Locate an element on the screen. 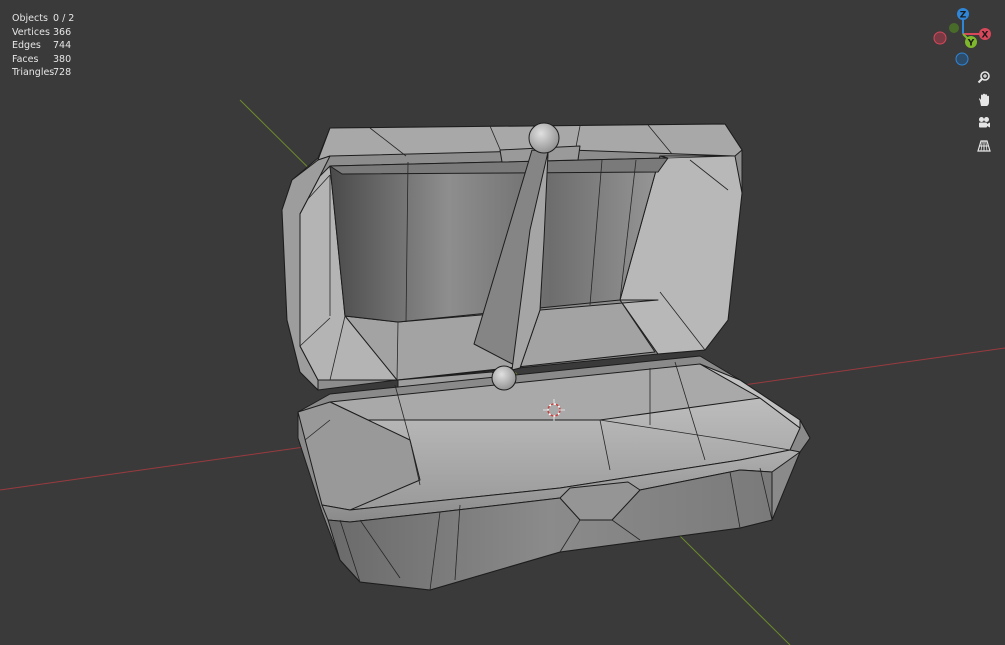 The width and height of the screenshot is (1005, 645). pan-button is located at coordinates (984, 100).